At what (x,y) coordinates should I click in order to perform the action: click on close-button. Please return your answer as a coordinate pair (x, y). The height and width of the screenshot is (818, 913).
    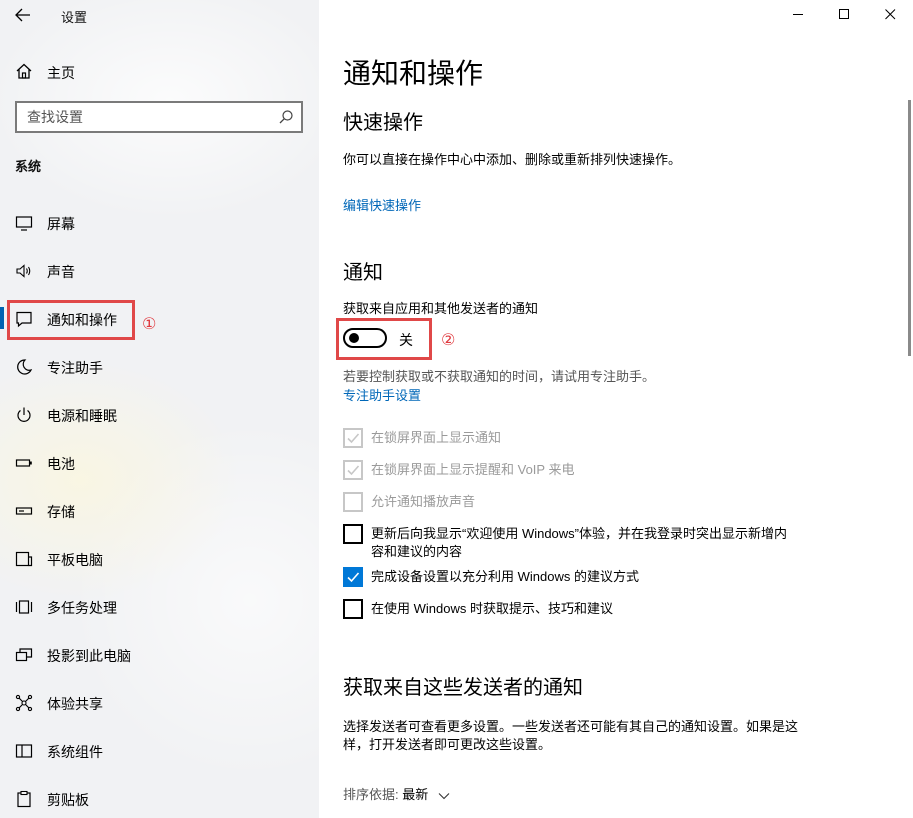
    Looking at the image, I should click on (890, 15).